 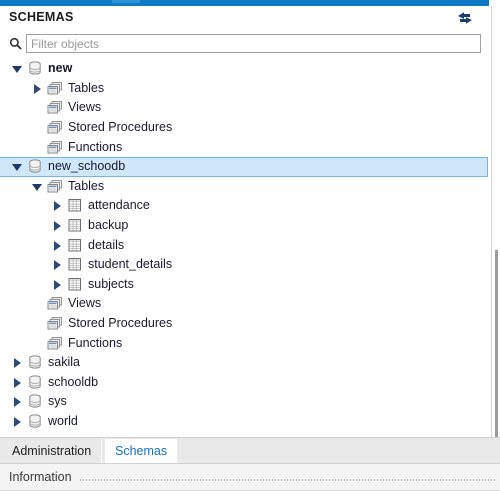 What do you see at coordinates (57, 401) in the screenshot?
I see `tree-row-label: sys` at bounding box center [57, 401].